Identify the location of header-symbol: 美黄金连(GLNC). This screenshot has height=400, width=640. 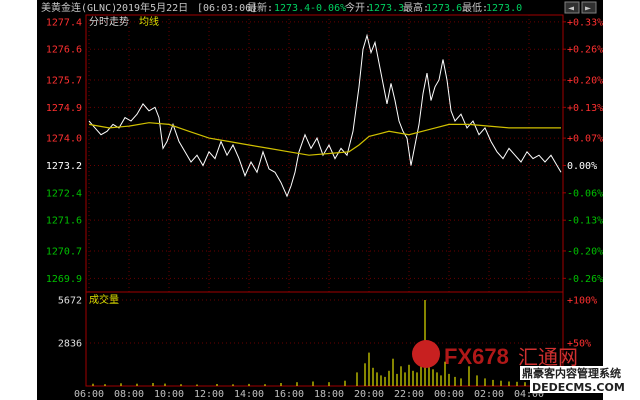
(79, 7).